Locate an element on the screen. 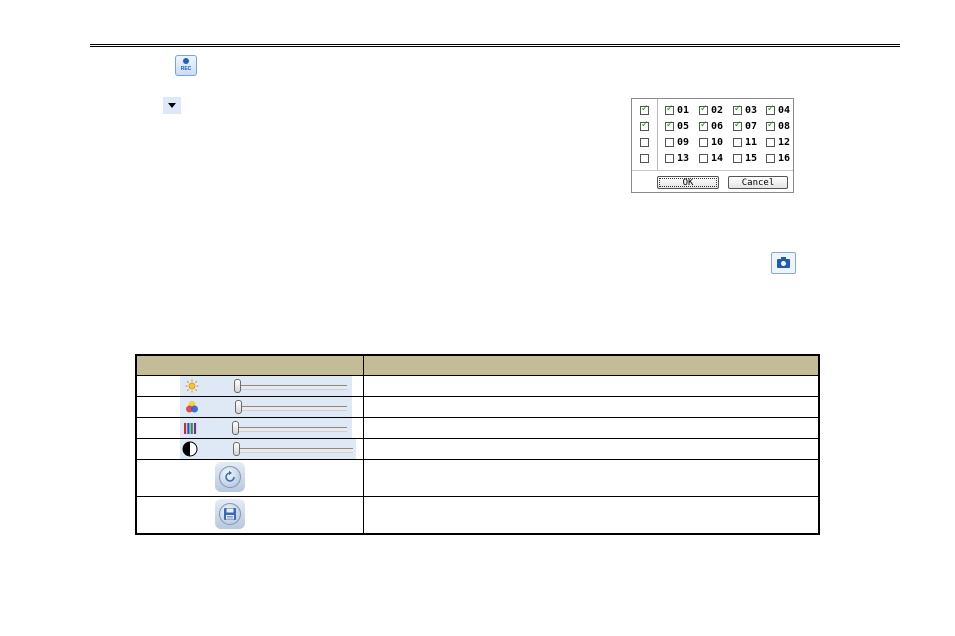 This screenshot has width=955, height=636. save-icon is located at coordinates (230, 514).